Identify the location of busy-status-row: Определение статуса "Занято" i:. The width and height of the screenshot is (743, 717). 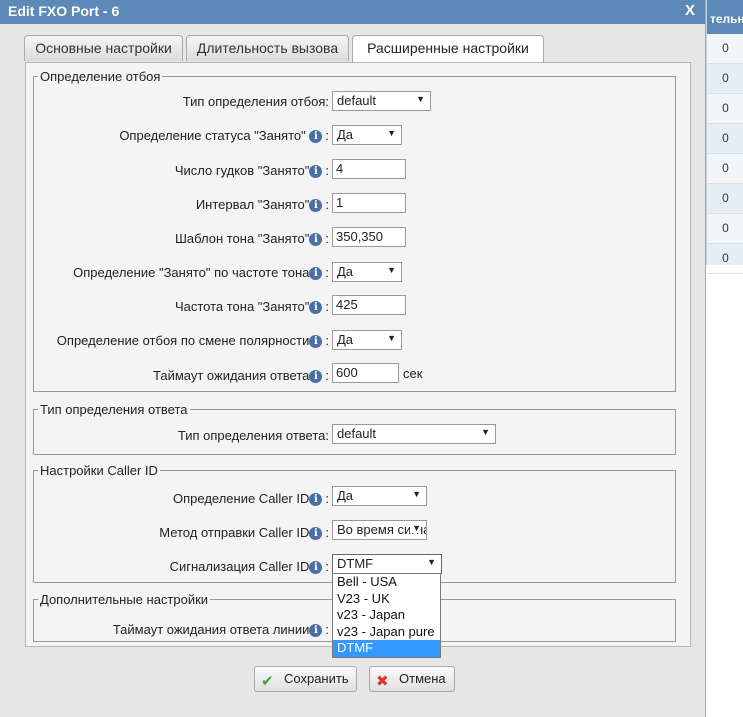
(164, 136).